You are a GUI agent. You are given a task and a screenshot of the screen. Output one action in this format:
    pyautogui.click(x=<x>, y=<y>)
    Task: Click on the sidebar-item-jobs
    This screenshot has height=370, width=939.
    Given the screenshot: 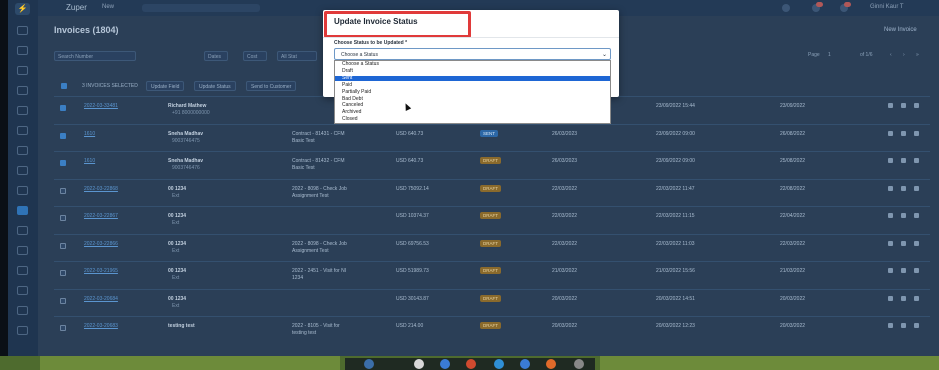 What is the action you would take?
    pyautogui.click(x=22, y=50)
    